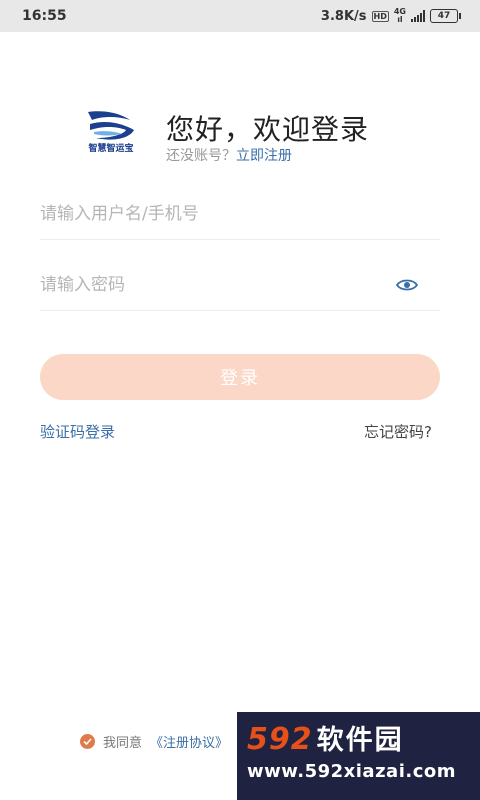  I want to click on agreement-prefix: 我同意, so click(123, 743).